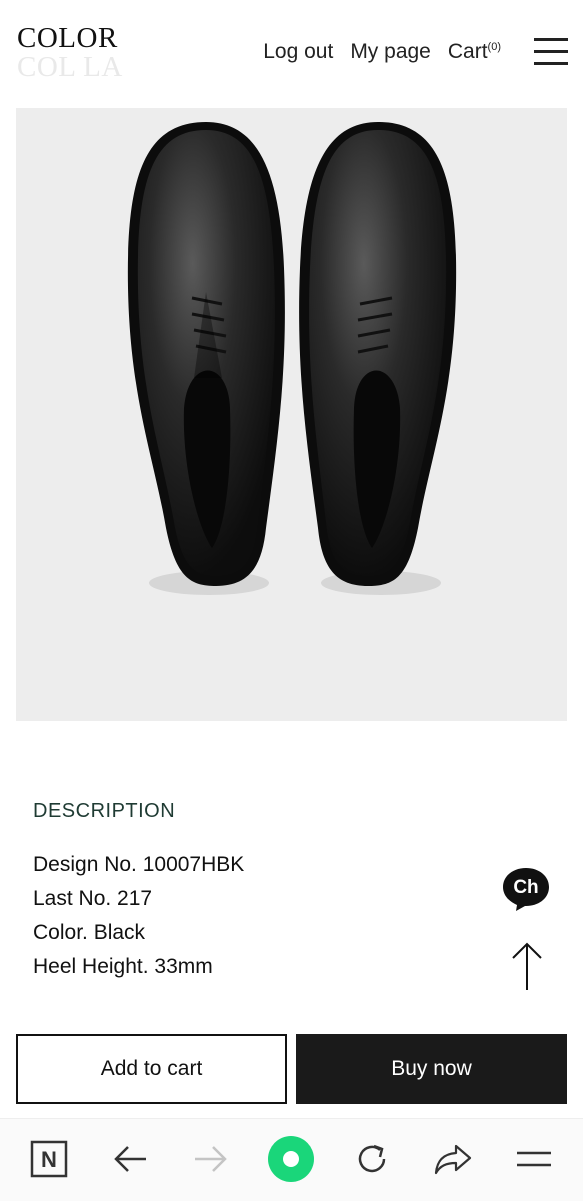 The image size is (583, 1201). I want to click on logo-line-2: COL LA, so click(70, 67).